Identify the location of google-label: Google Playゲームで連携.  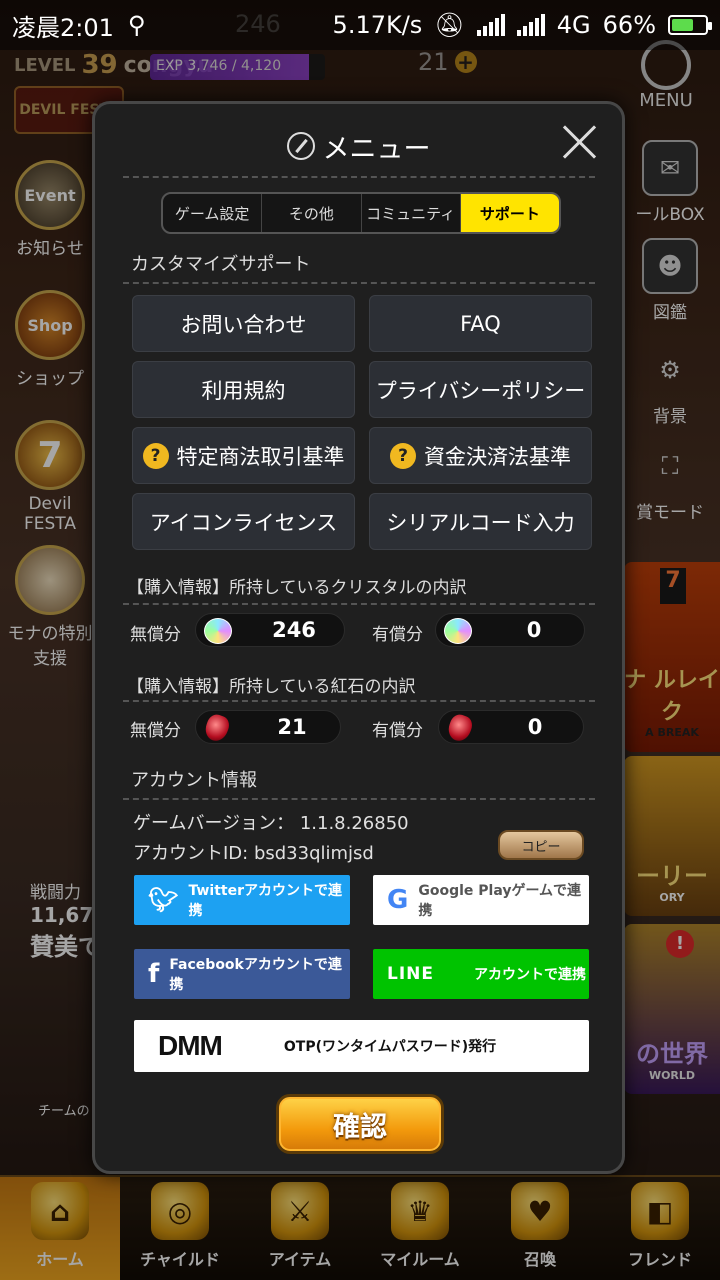
(500, 901).